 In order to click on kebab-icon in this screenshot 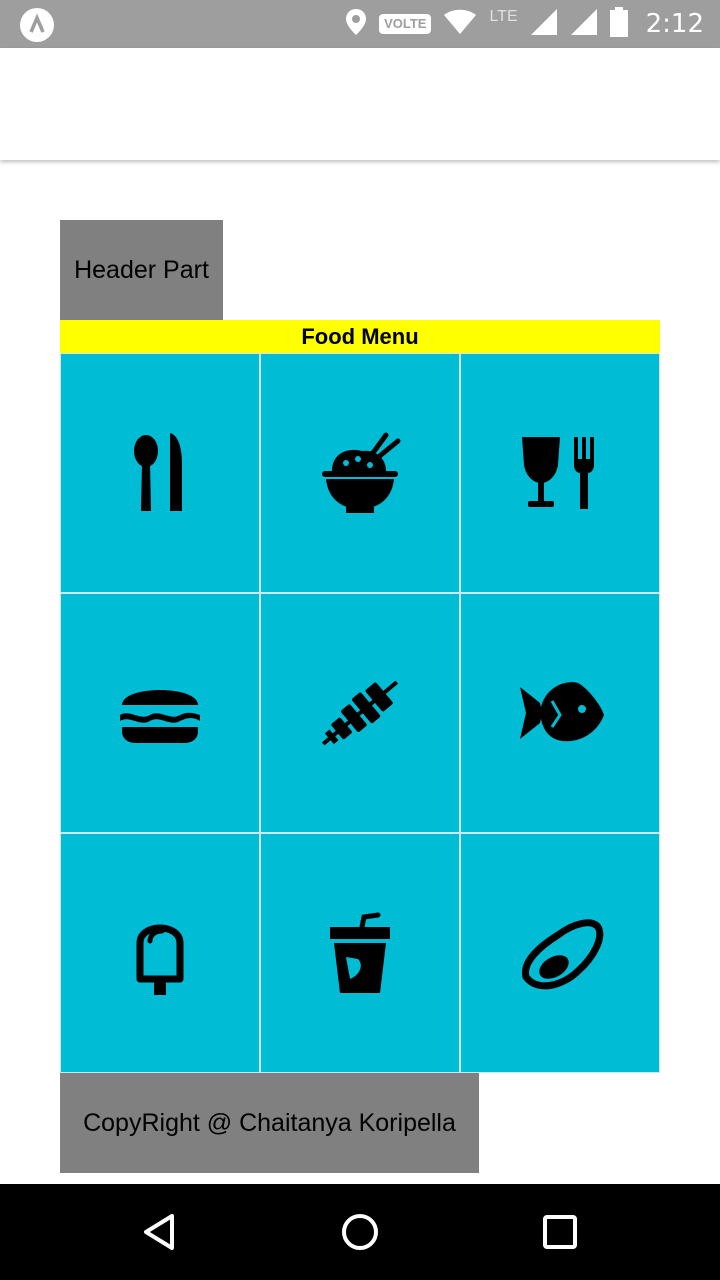, I will do `click(360, 713)`.